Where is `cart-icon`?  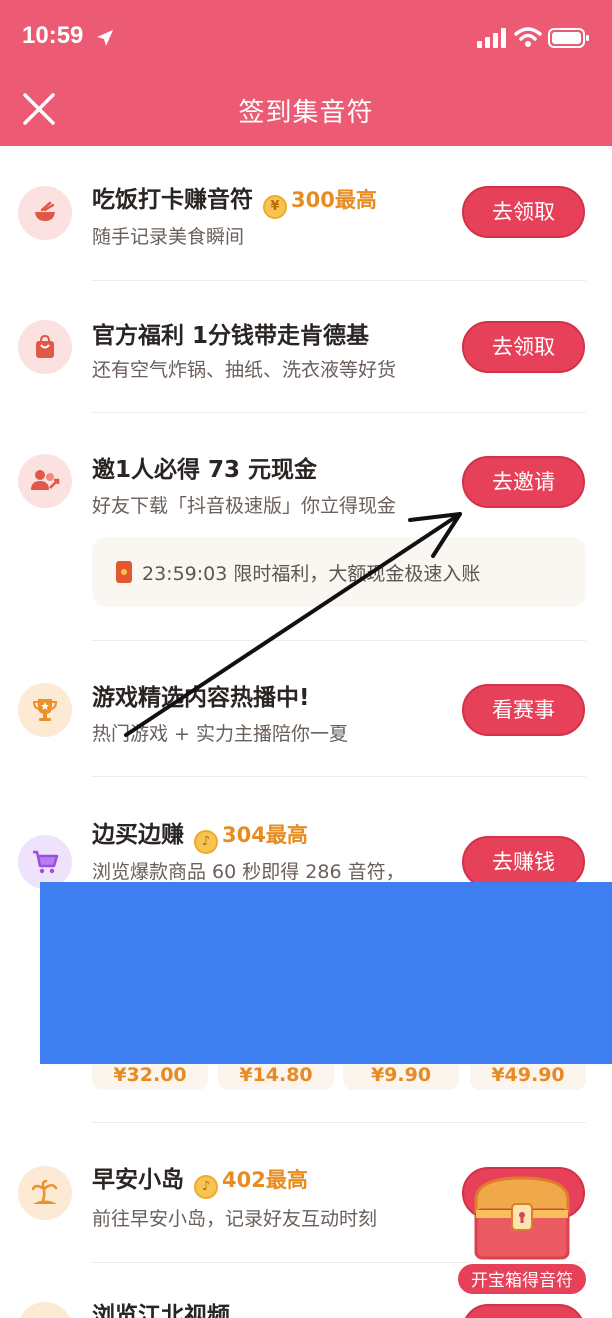
cart-icon is located at coordinates (45, 862).